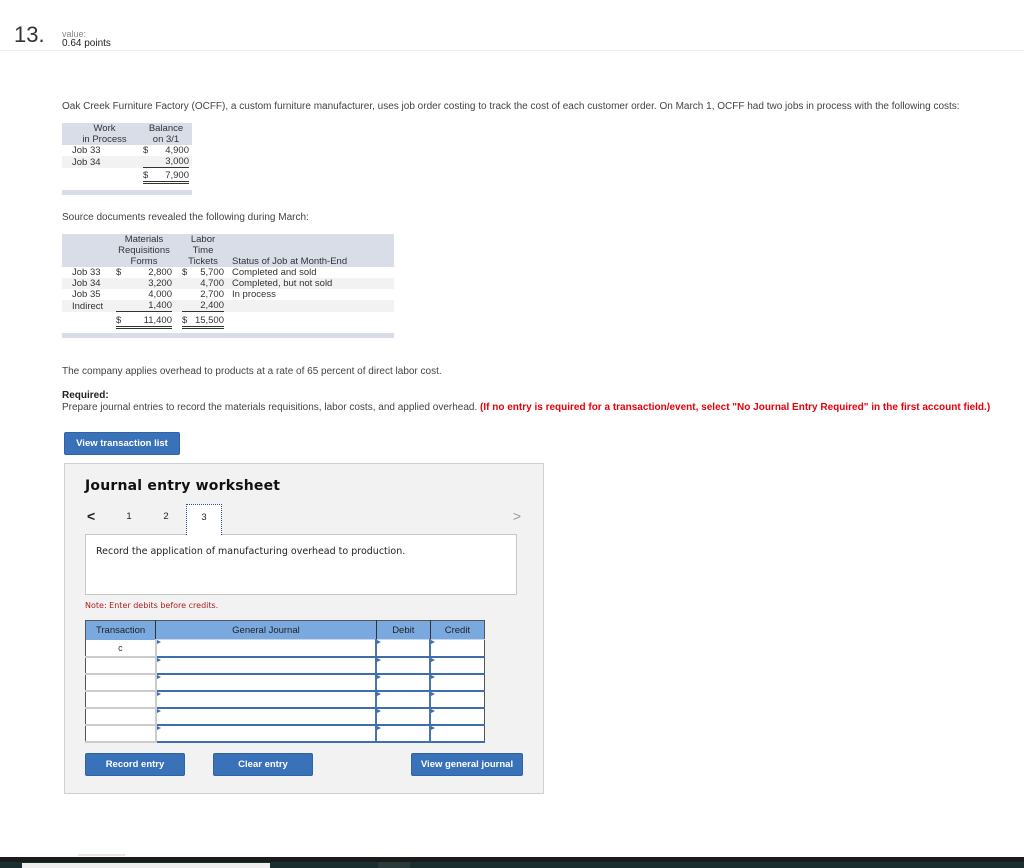 Image resolution: width=1024 pixels, height=868 pixels. I want to click on worksheet-title: Journal entry worksheet, so click(183, 486).